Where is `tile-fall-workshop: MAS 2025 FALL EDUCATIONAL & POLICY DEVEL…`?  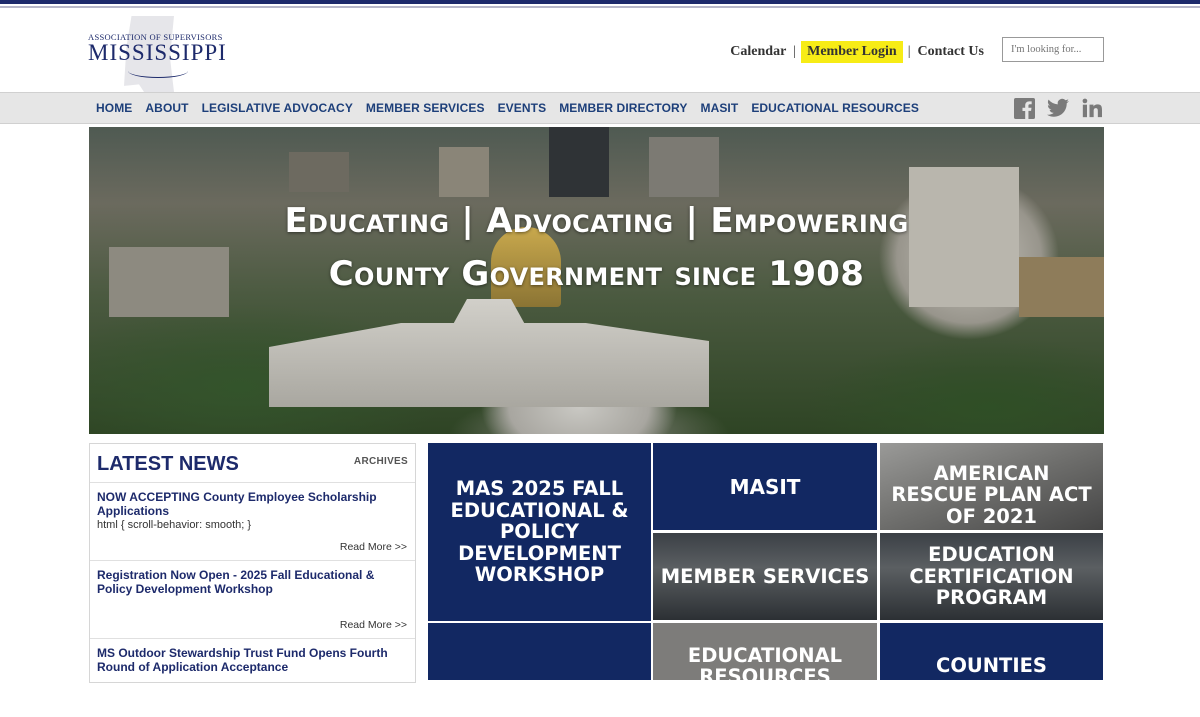 tile-fall-workshop: MAS 2025 FALL EDUCATIONAL & POLICY DEVEL… is located at coordinates (539, 532).